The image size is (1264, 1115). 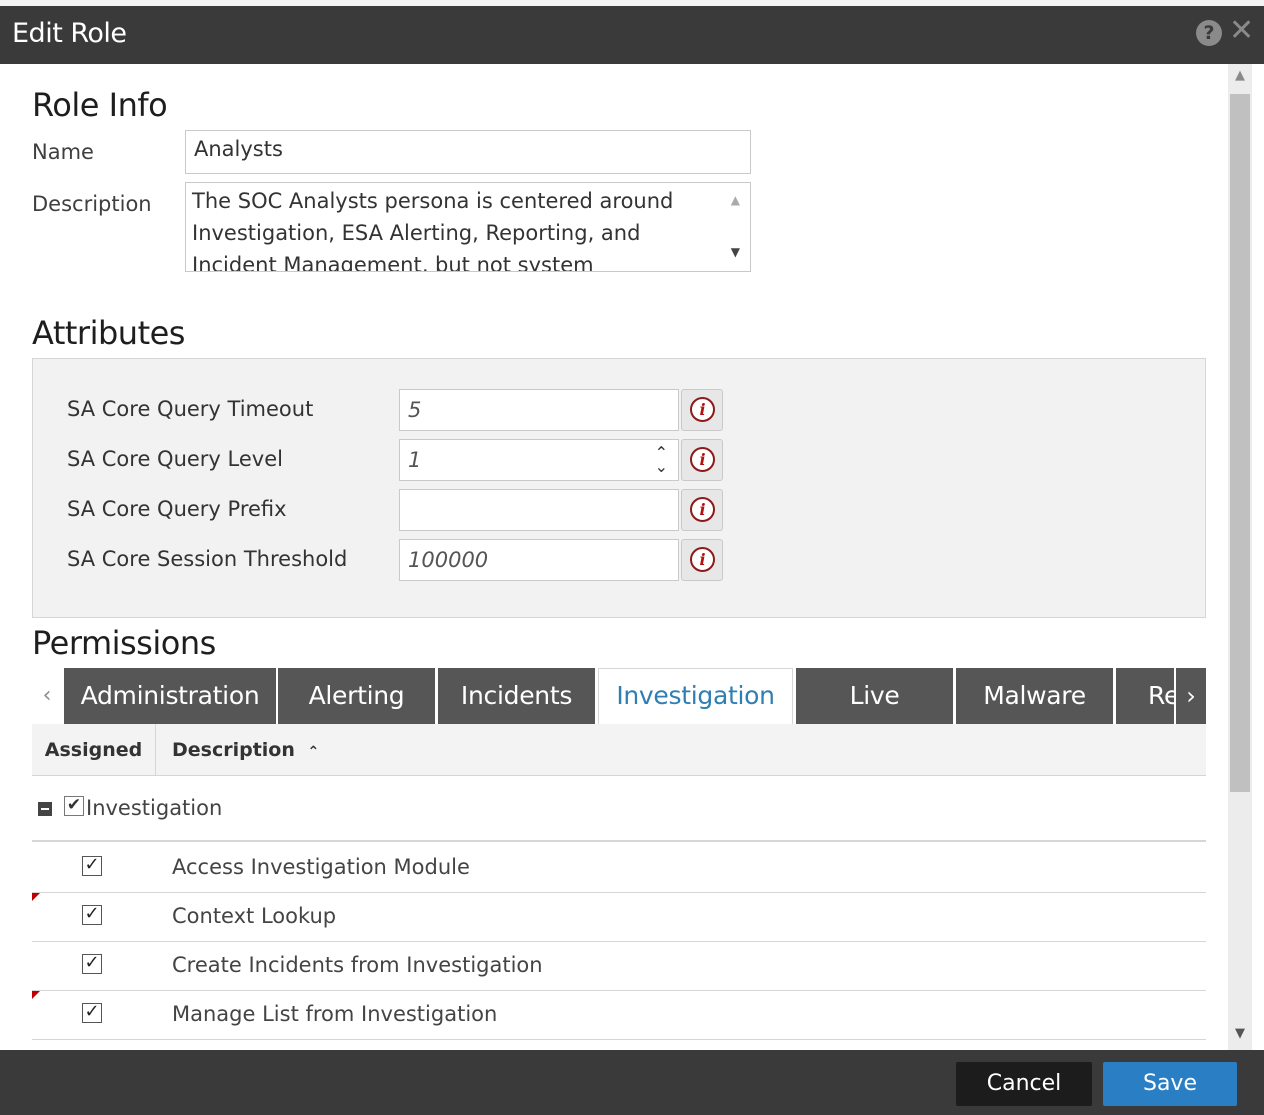 What do you see at coordinates (1209, 33) in the screenshot?
I see `help-icon: ?` at bounding box center [1209, 33].